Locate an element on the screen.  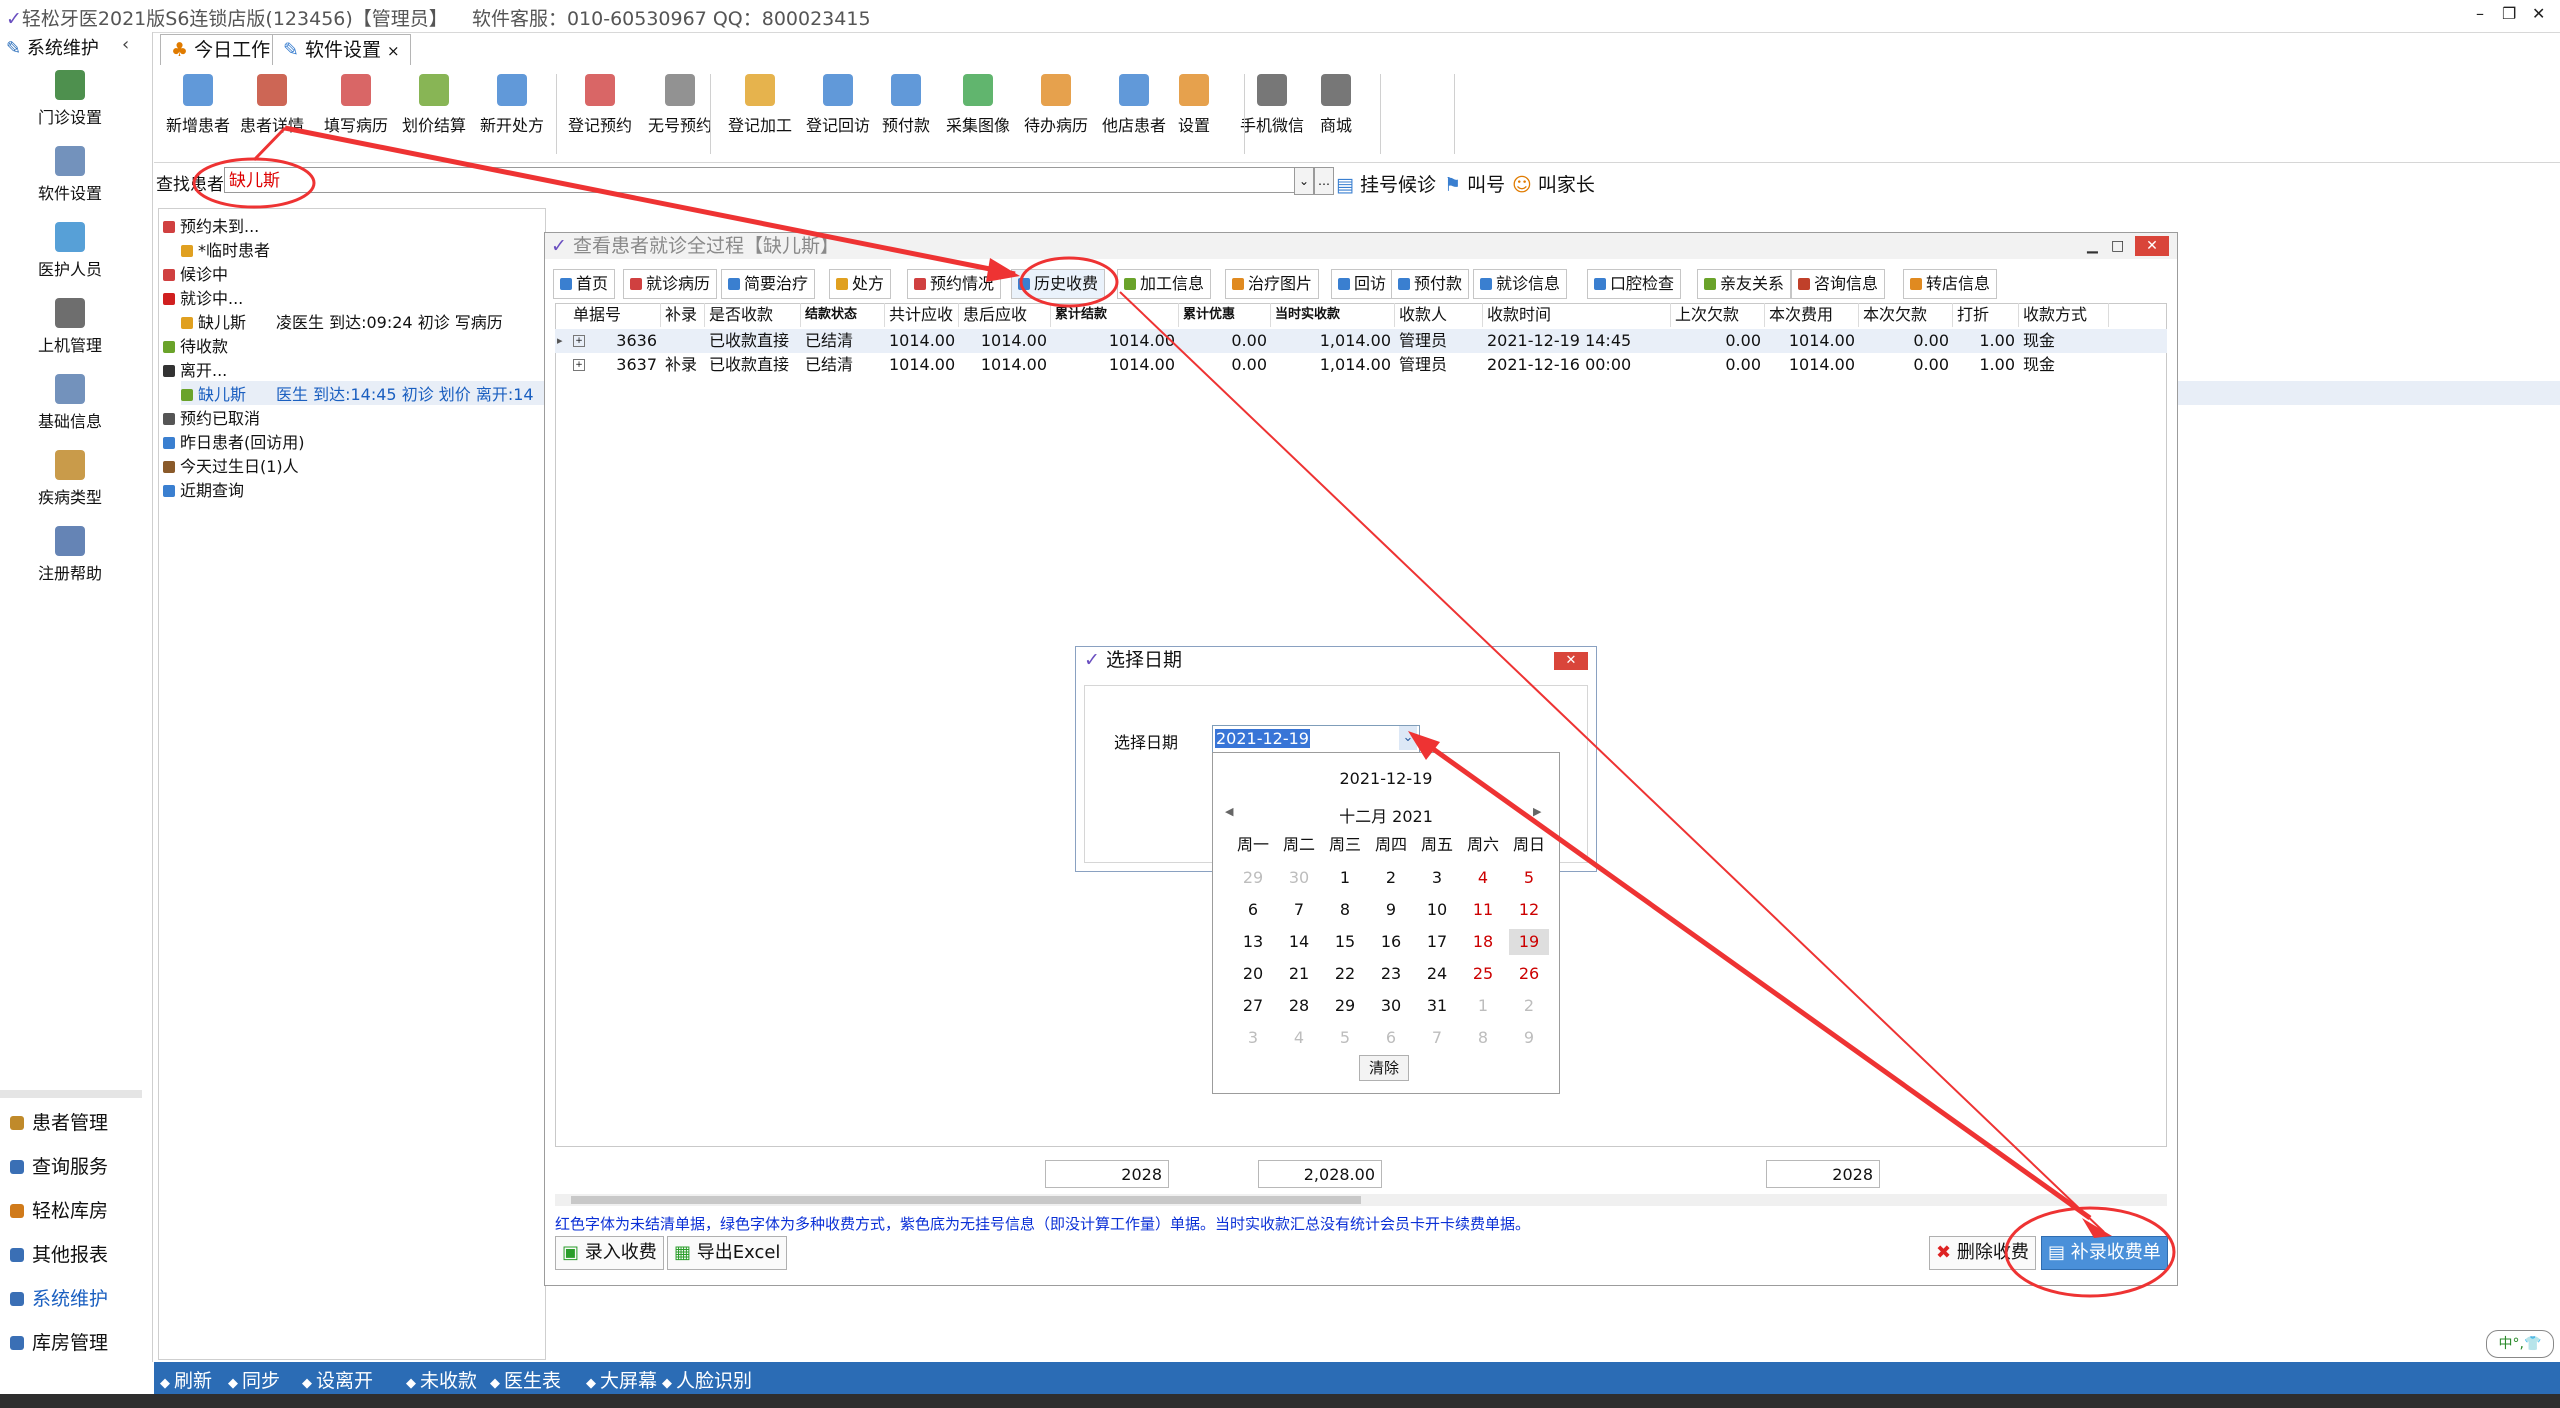
annotation-circle-history-tab is located at coordinates (1069, 282).